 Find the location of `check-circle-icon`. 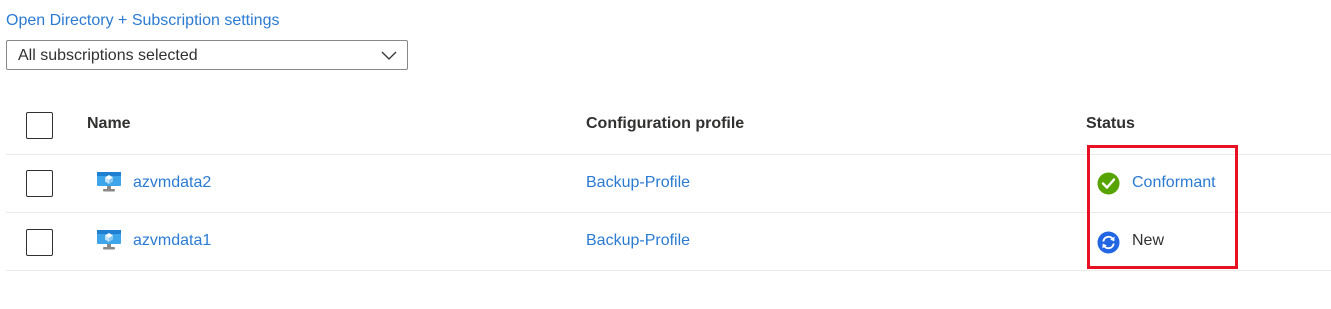

check-circle-icon is located at coordinates (1108, 183).